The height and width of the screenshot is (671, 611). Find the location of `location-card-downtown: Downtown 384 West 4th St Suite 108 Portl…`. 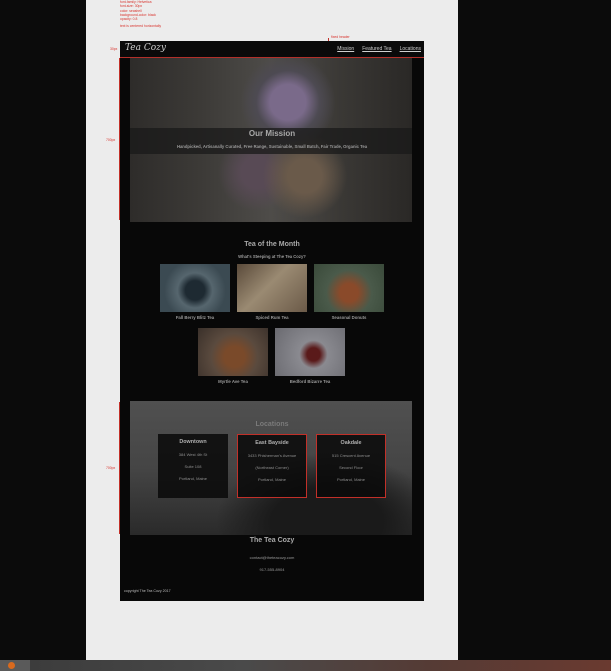

location-card-downtown: Downtown 384 West 4th St Suite 108 Portl… is located at coordinates (193, 466).